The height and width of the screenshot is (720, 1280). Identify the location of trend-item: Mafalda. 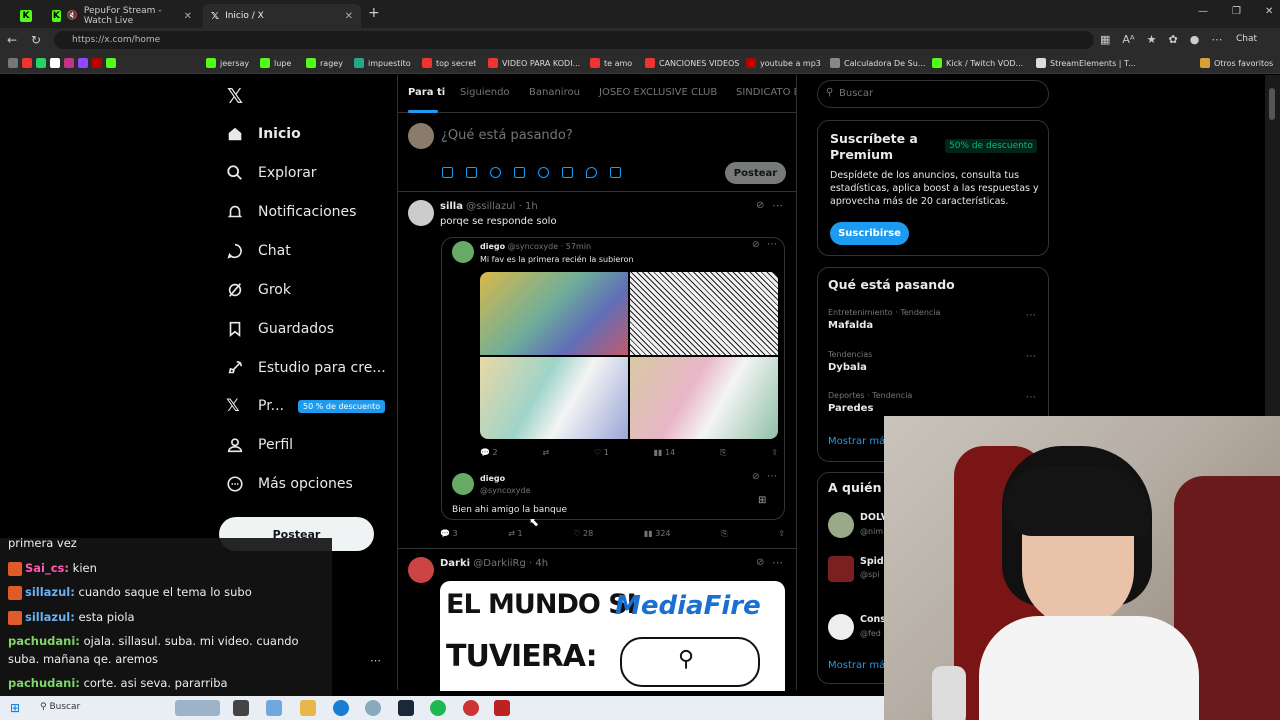
(850, 325).